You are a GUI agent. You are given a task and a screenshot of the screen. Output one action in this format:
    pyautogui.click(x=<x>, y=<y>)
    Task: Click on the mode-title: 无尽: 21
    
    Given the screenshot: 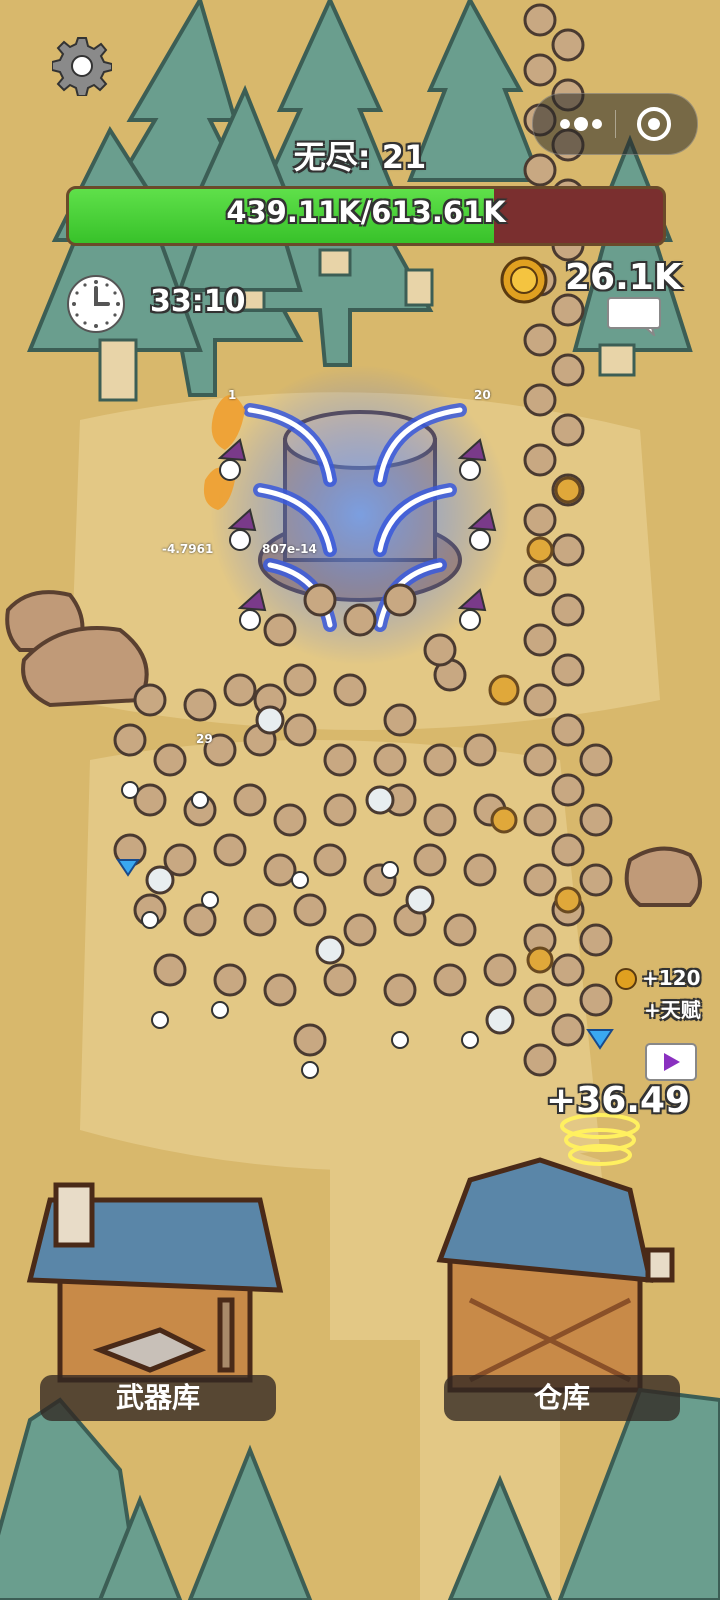 What is the action you would take?
    pyautogui.click(x=360, y=157)
    